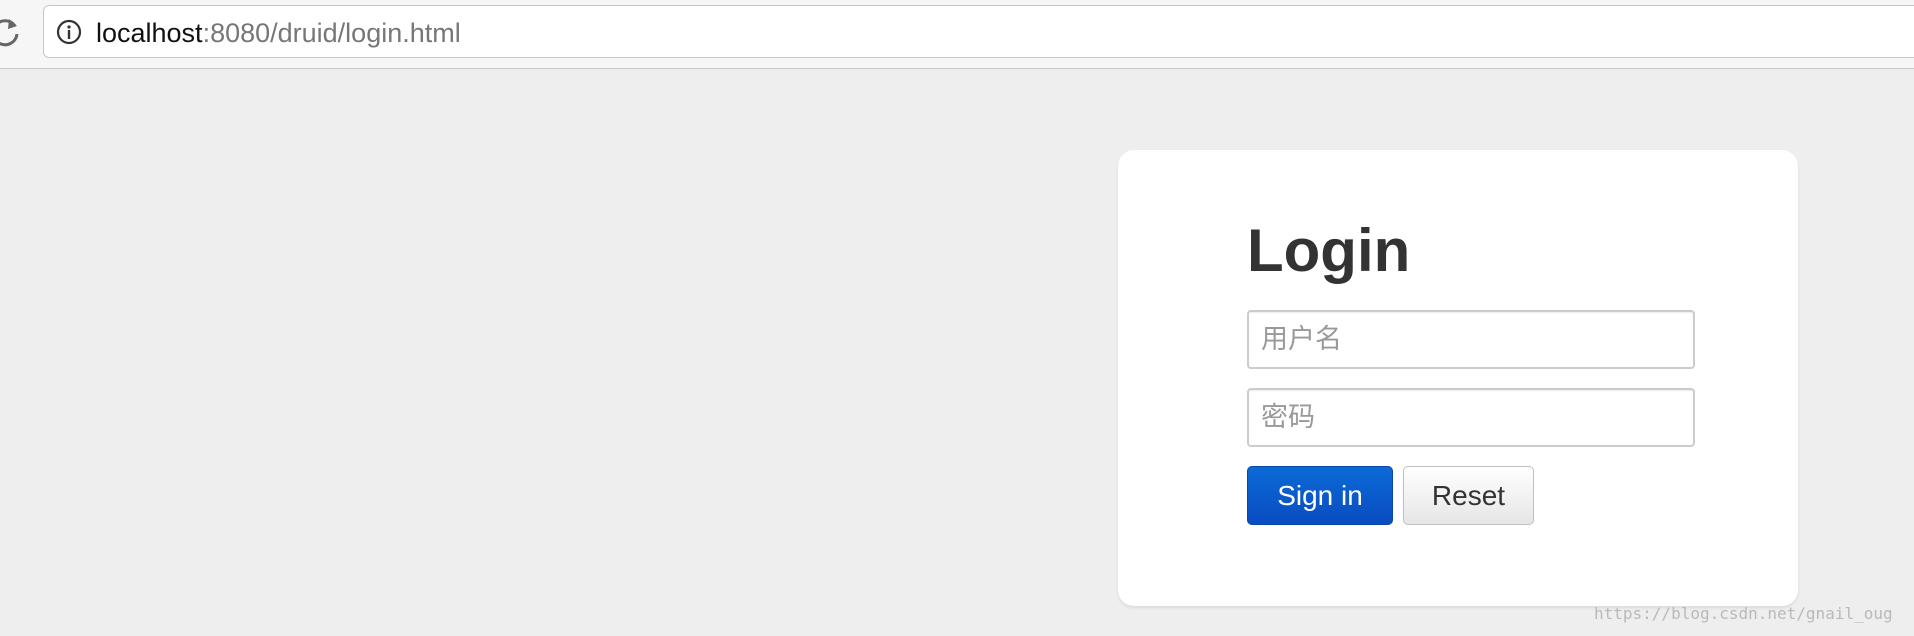 This screenshot has width=1914, height=636. Describe the element at coordinates (978, 31) in the screenshot. I see `address-bar: localhost:8080/druid/login.html` at that location.